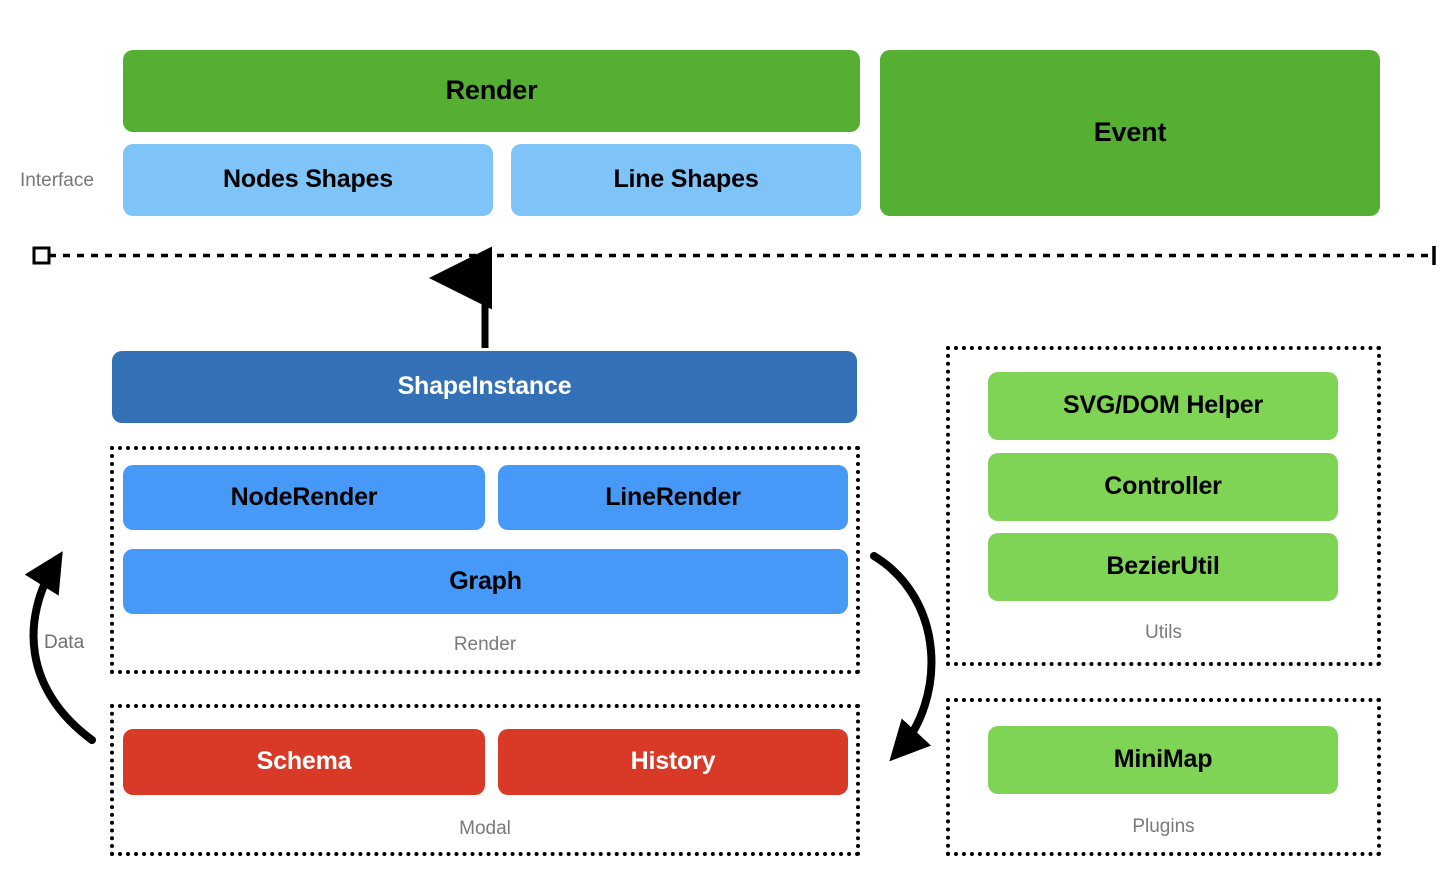 The height and width of the screenshot is (890, 1440). What do you see at coordinates (64, 642) in the screenshot?
I see `data-arrow-label: Data` at bounding box center [64, 642].